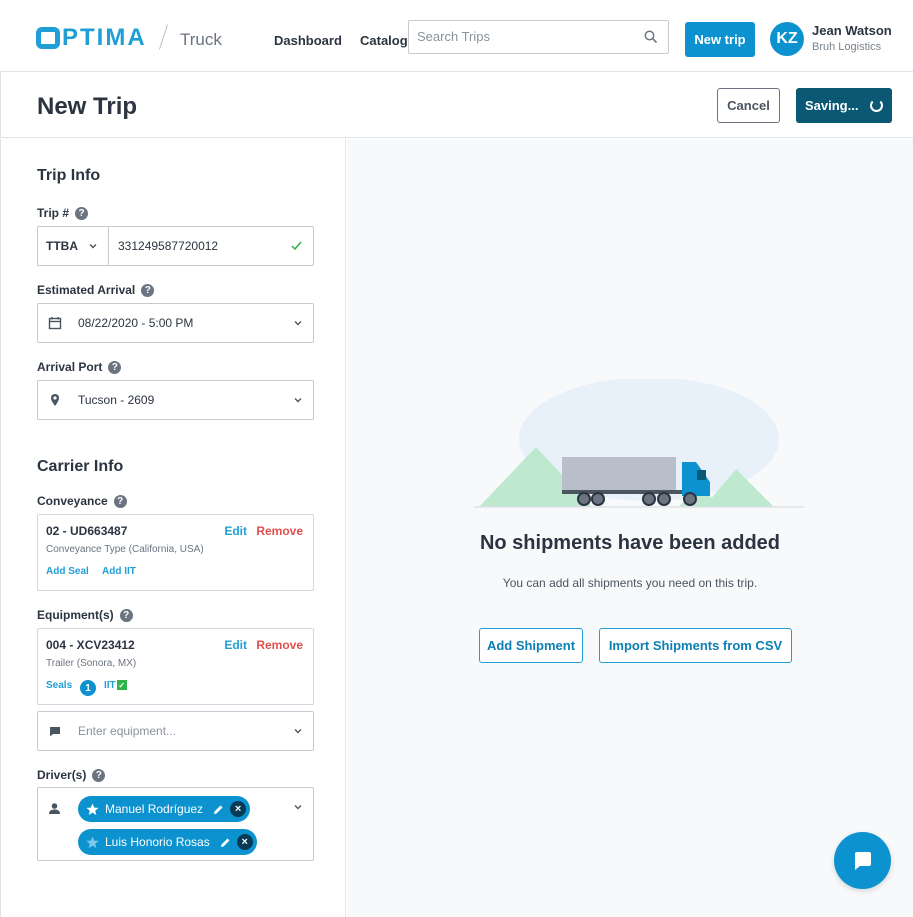 This screenshot has height=917, width=913. I want to click on iit-link: IIT ✓, so click(115, 685).